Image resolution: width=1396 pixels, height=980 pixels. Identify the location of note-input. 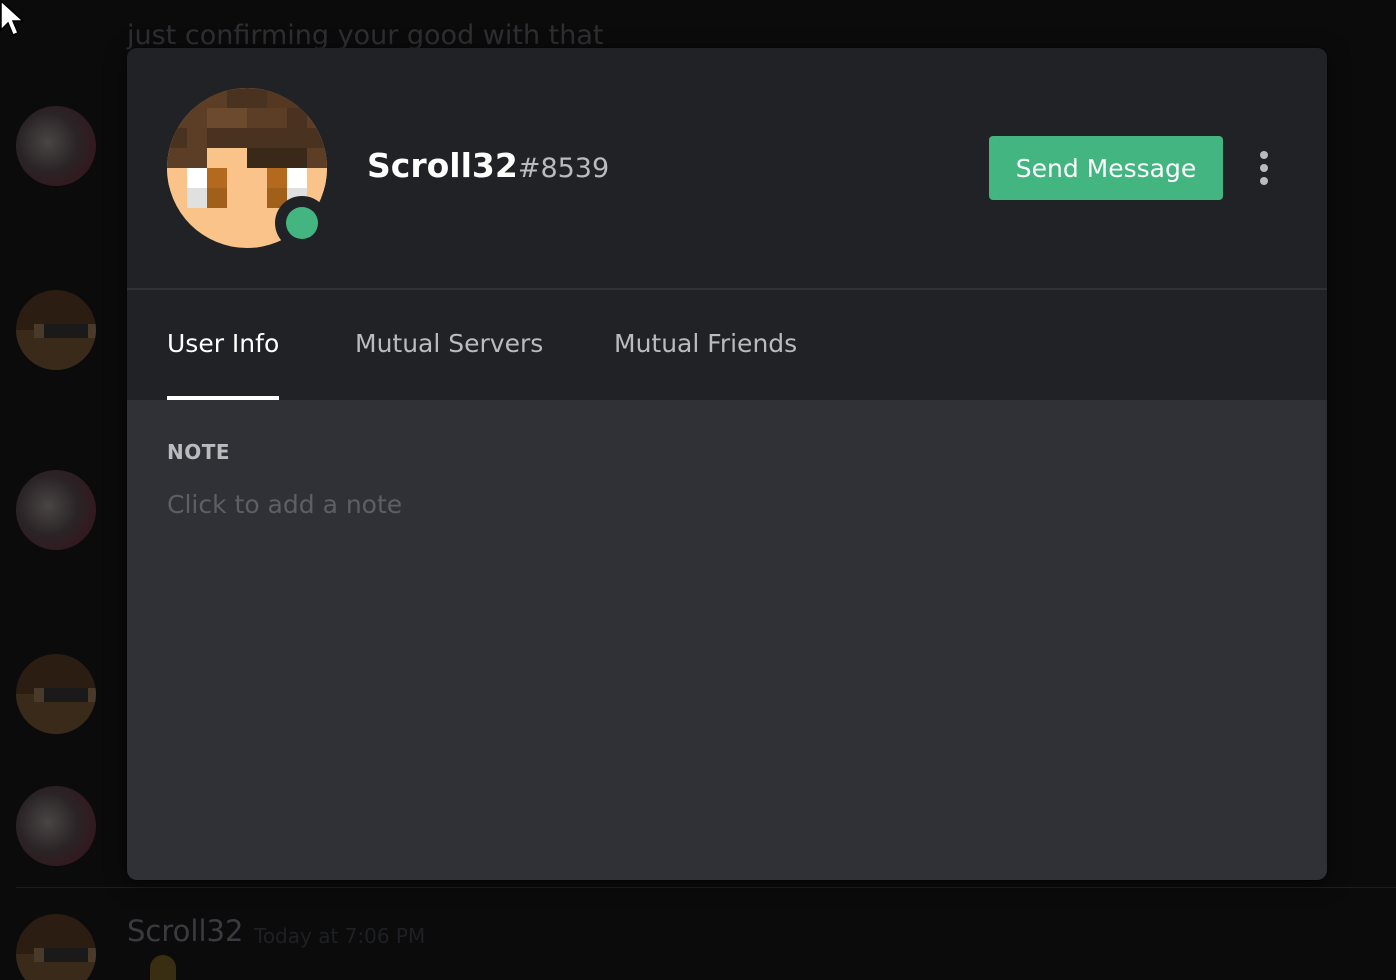
(727, 504).